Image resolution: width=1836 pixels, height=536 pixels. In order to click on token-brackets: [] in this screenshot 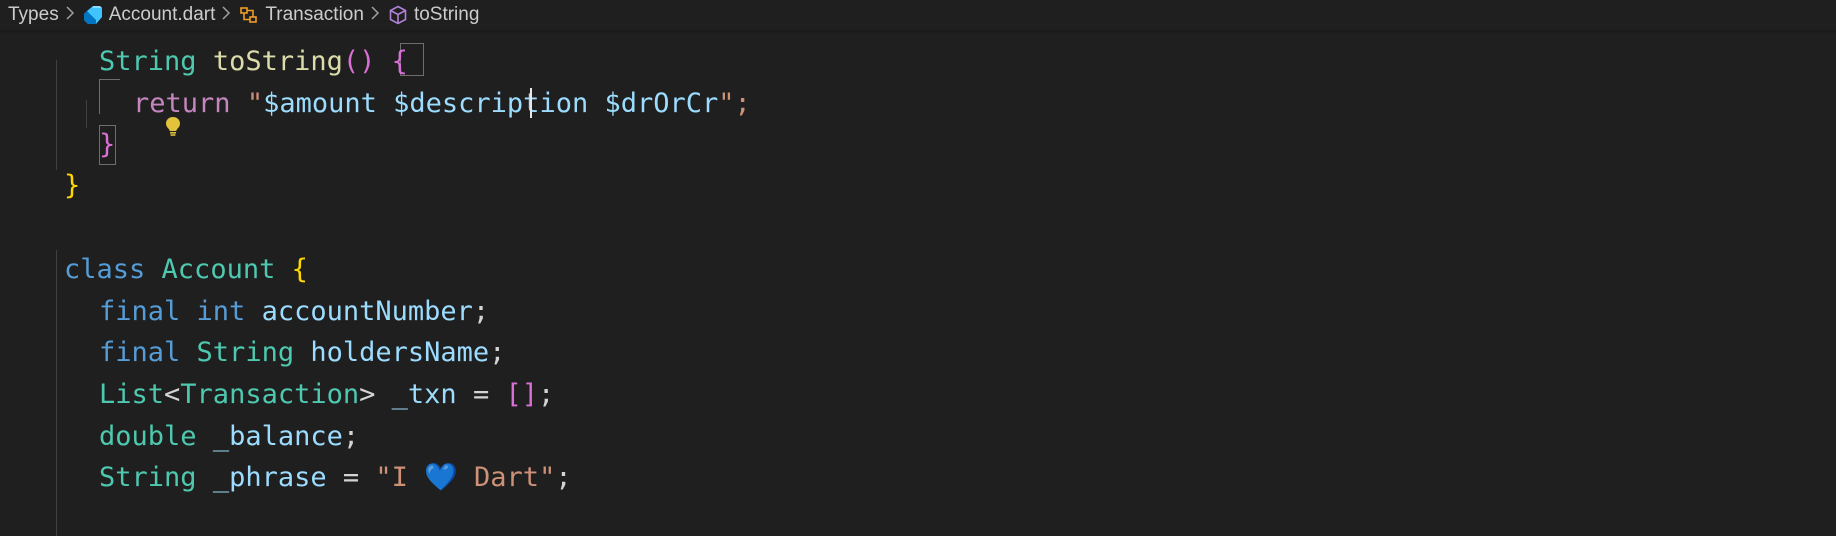, I will do `click(521, 394)`.